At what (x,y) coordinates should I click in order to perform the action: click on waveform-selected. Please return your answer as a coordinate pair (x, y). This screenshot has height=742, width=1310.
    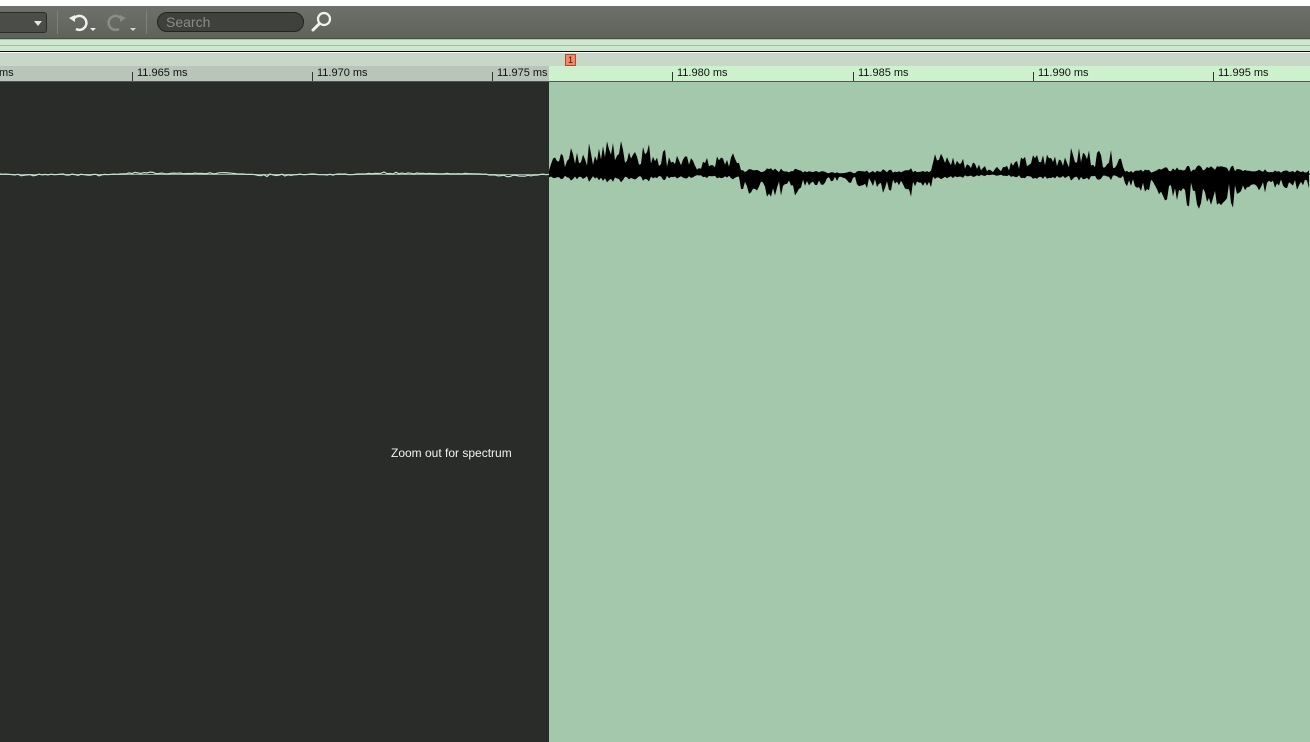
    Looking at the image, I should click on (929, 175).